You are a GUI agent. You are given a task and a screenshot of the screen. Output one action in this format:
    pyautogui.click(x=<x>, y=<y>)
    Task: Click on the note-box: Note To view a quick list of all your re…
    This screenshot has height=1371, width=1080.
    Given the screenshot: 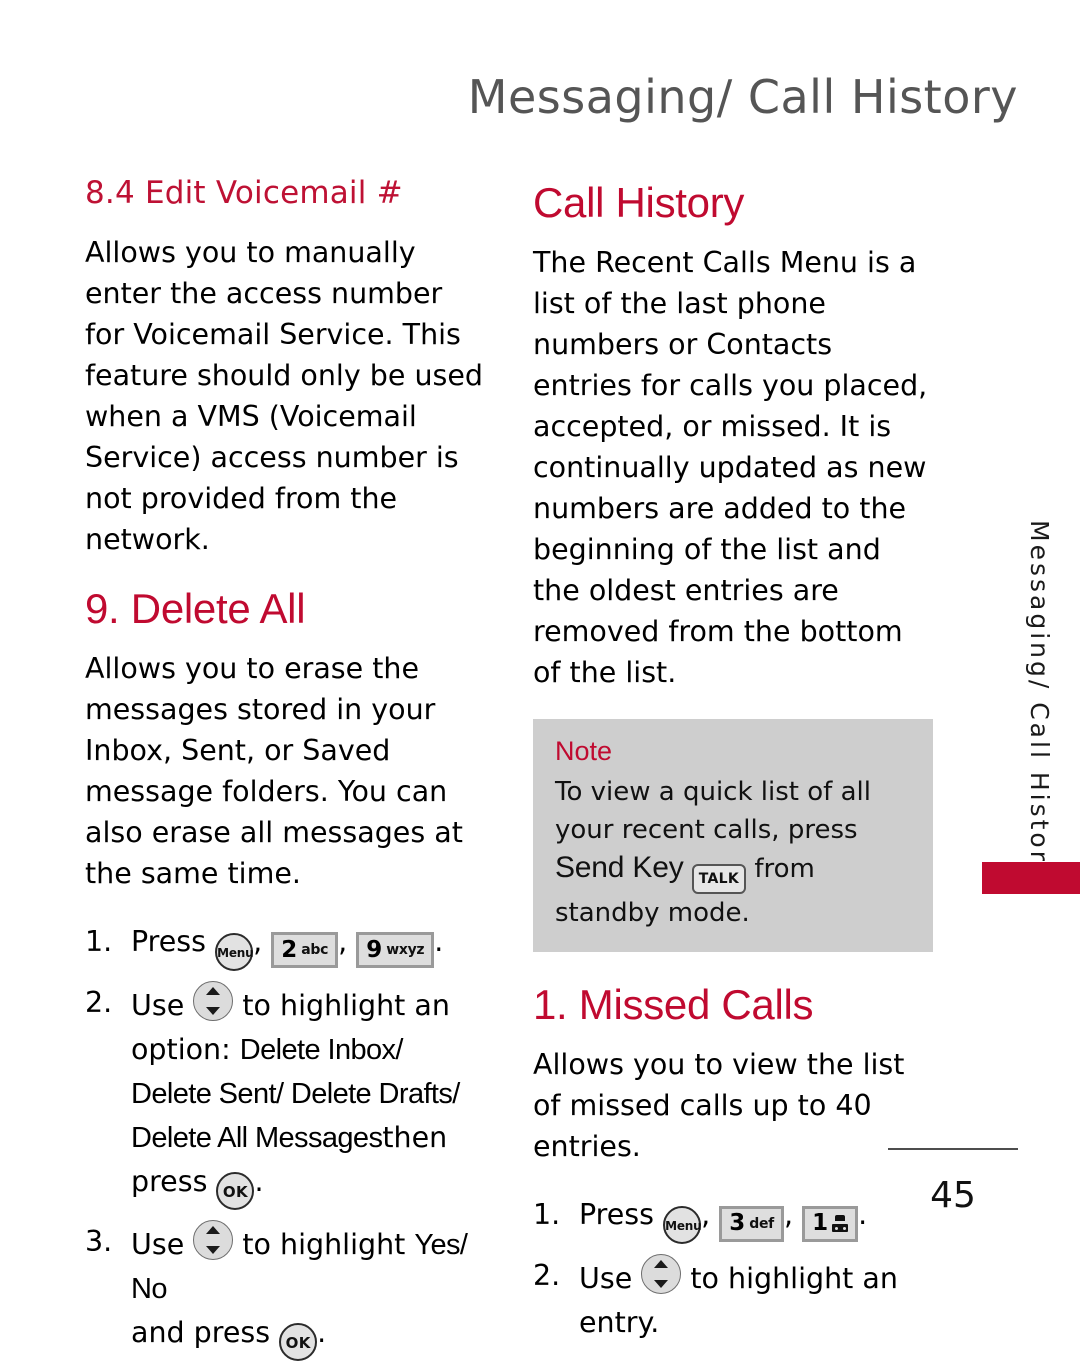 What is the action you would take?
    pyautogui.click(x=733, y=835)
    